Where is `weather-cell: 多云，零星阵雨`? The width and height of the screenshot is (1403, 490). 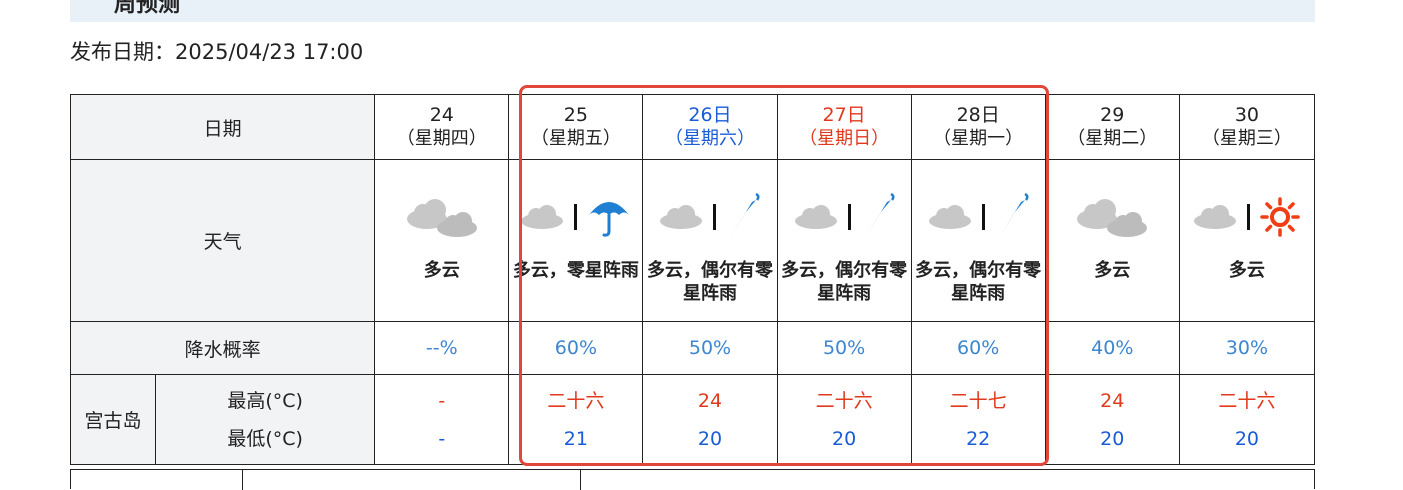
weather-cell: 多云，零星阵雨 is located at coordinates (576, 240).